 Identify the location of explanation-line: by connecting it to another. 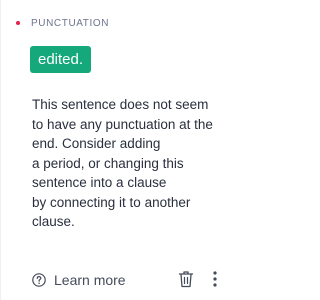
(111, 202).